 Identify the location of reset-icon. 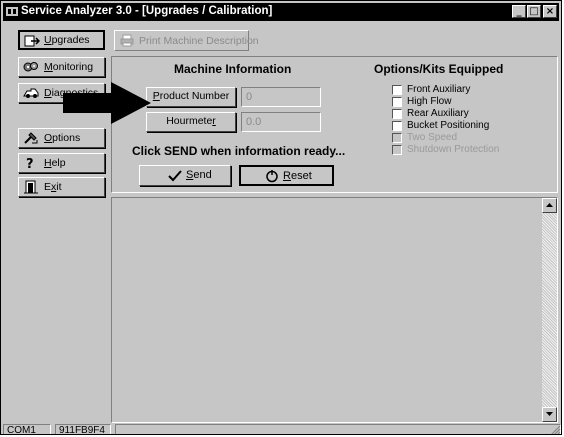
(272, 176).